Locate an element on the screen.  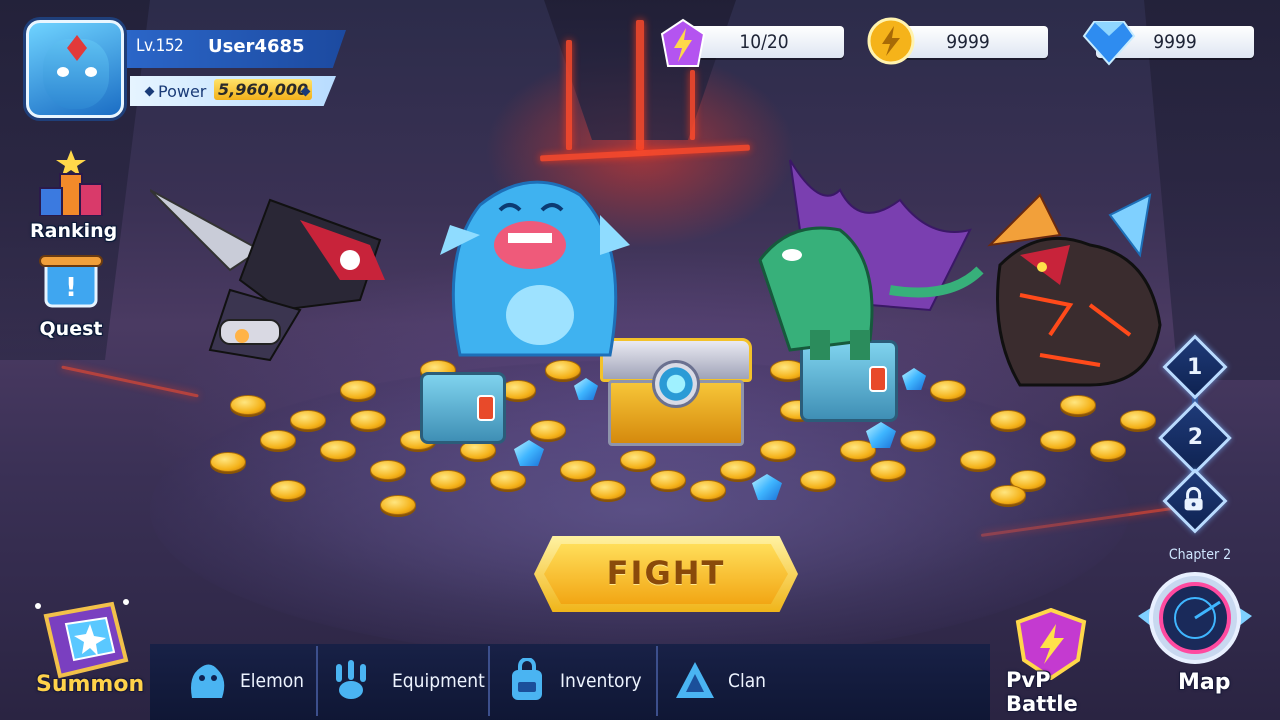
chapter-label: Chapter 2 is located at coordinates (1200, 555).